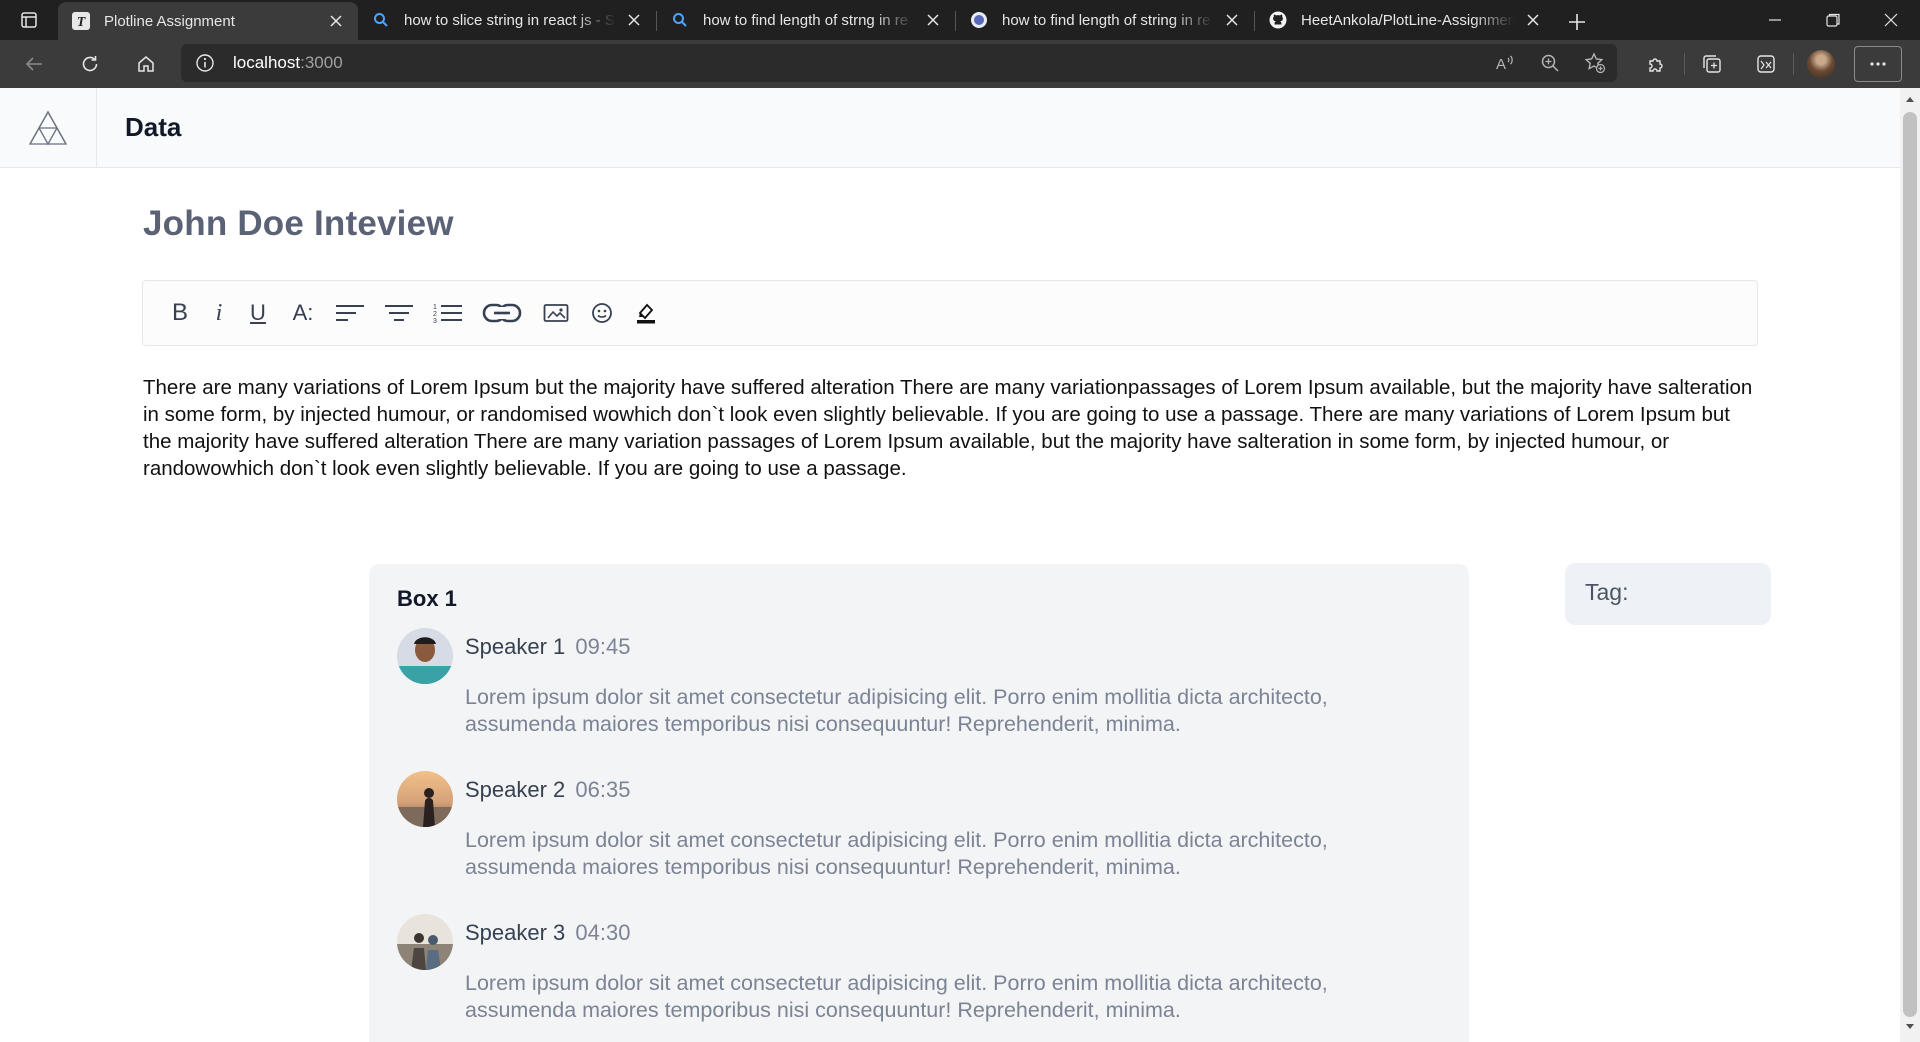 The image size is (1920, 1042). I want to click on speaker-timestamp: 06:35, so click(602, 789).